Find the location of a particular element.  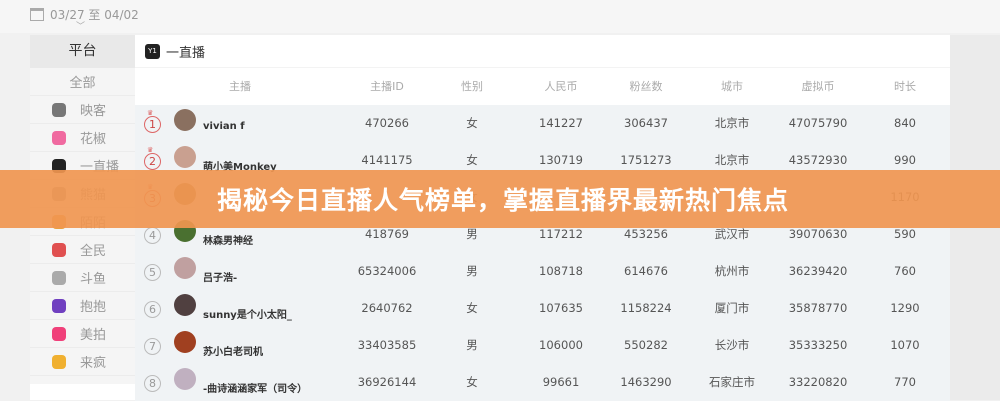

table-row: 5 吕子浩- 65324006 男 108718 614676 杭州市 36239420 760 is located at coordinates (542, 271).